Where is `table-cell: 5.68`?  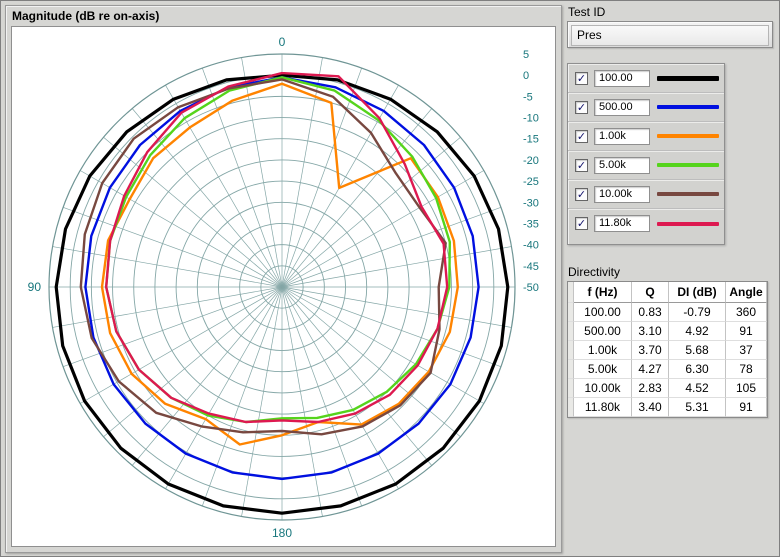 table-cell: 5.68 is located at coordinates (697, 350).